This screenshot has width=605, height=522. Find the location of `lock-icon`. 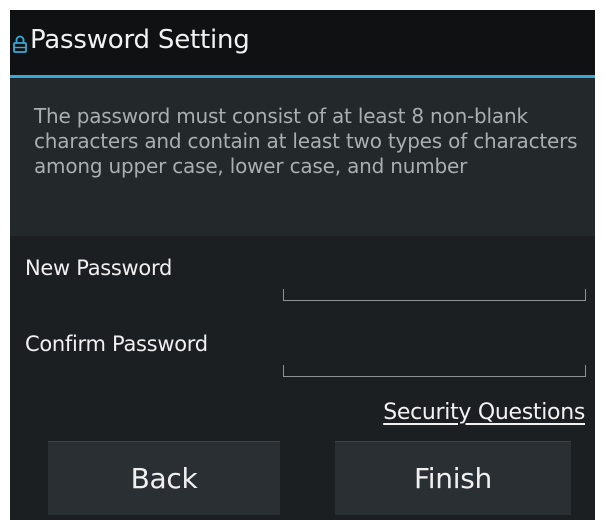

lock-icon is located at coordinates (20, 44).